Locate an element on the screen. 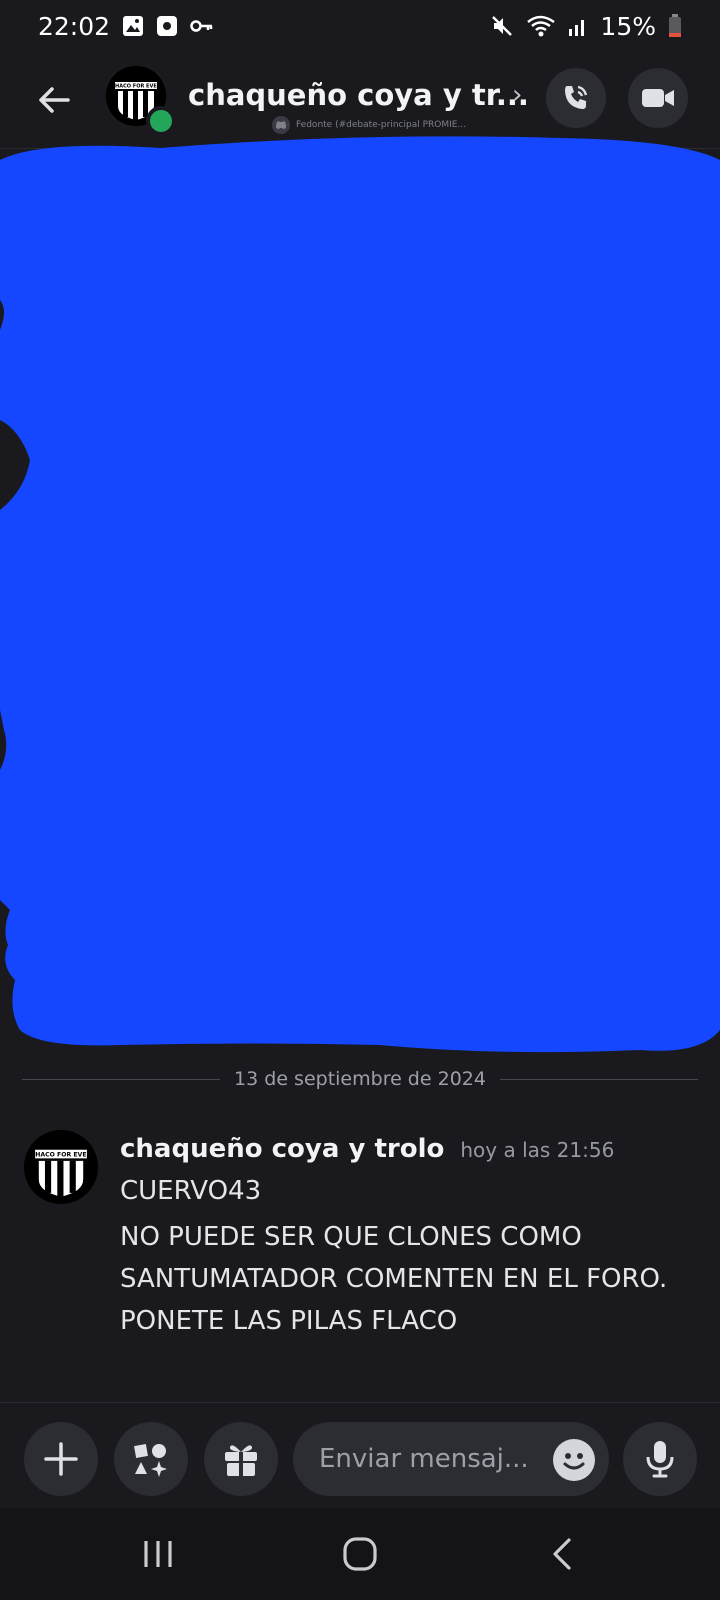  smiley-icon is located at coordinates (574, 1461).